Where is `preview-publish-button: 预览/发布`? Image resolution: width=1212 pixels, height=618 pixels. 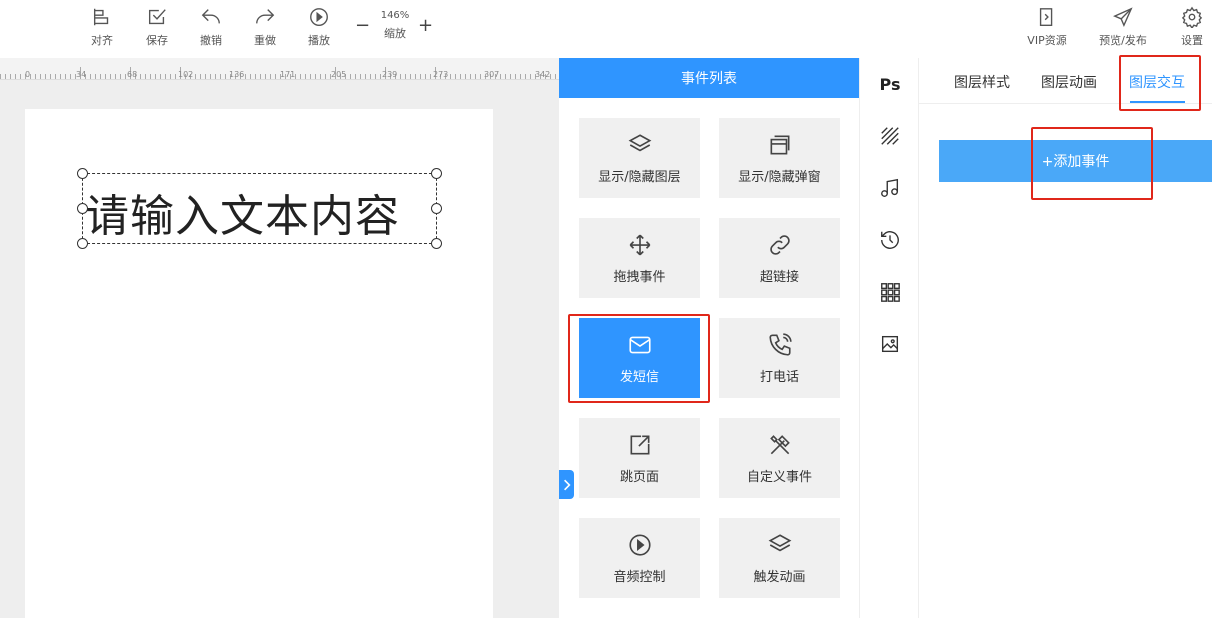 preview-publish-button: 预览/发布 is located at coordinates (1123, 29).